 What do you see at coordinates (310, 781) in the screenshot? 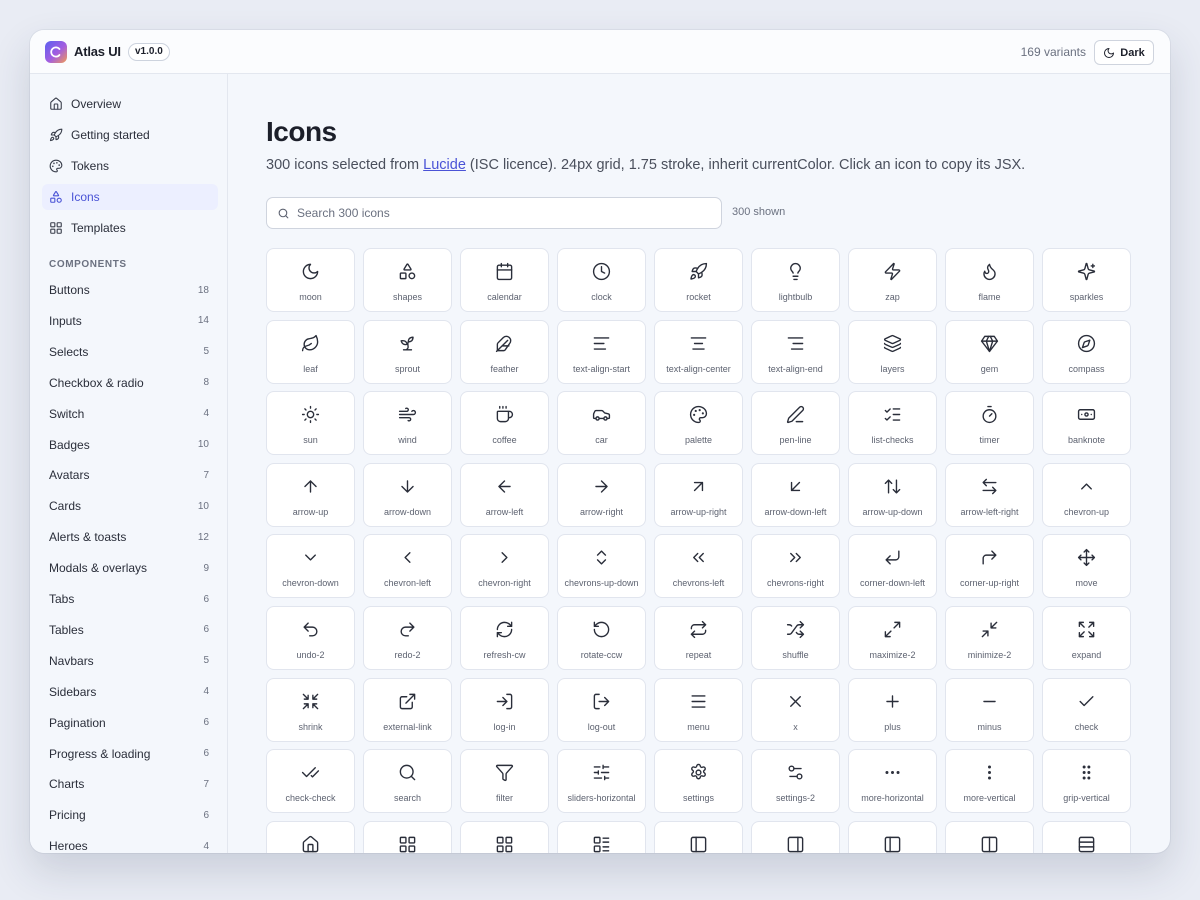
I see `icon-tile-check-check: check-check` at bounding box center [310, 781].